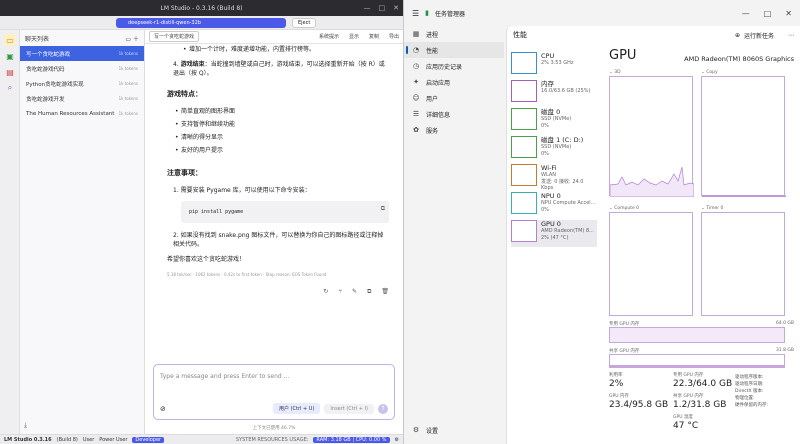 This screenshot has width=800, height=444. Describe the element at coordinates (438, 83) in the screenshot. I see `nav-label: 启动应用` at that location.